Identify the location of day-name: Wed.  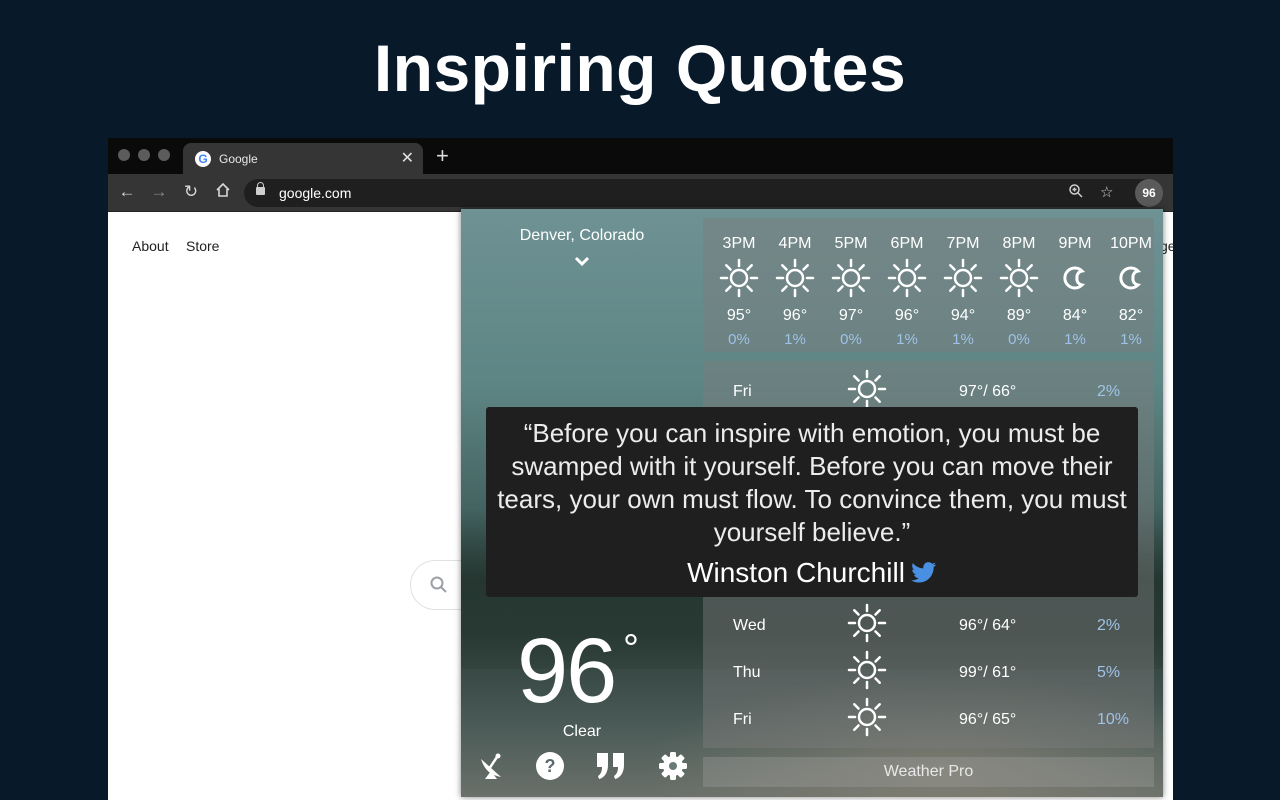
(749, 625).